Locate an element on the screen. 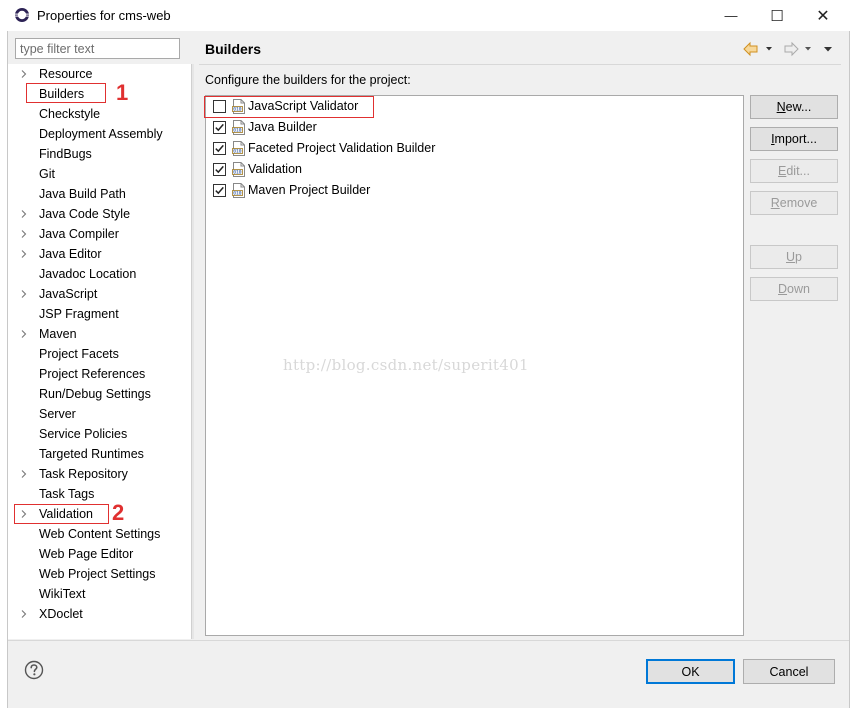 Image resolution: width=854 pixels, height=708 pixels. remove-button: Remove is located at coordinates (794, 203).